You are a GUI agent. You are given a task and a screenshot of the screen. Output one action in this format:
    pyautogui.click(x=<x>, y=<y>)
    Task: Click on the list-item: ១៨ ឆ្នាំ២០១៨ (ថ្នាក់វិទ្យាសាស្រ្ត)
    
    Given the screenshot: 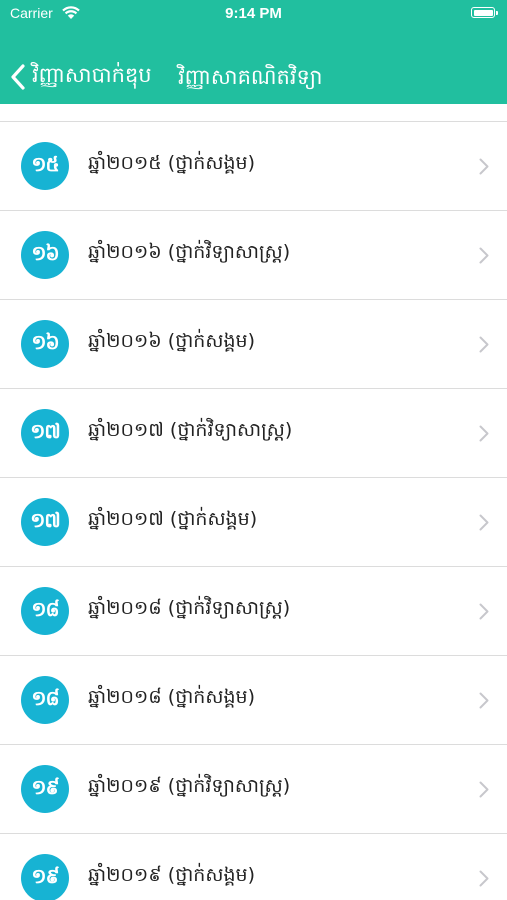 What is the action you would take?
    pyautogui.click(x=253, y=611)
    